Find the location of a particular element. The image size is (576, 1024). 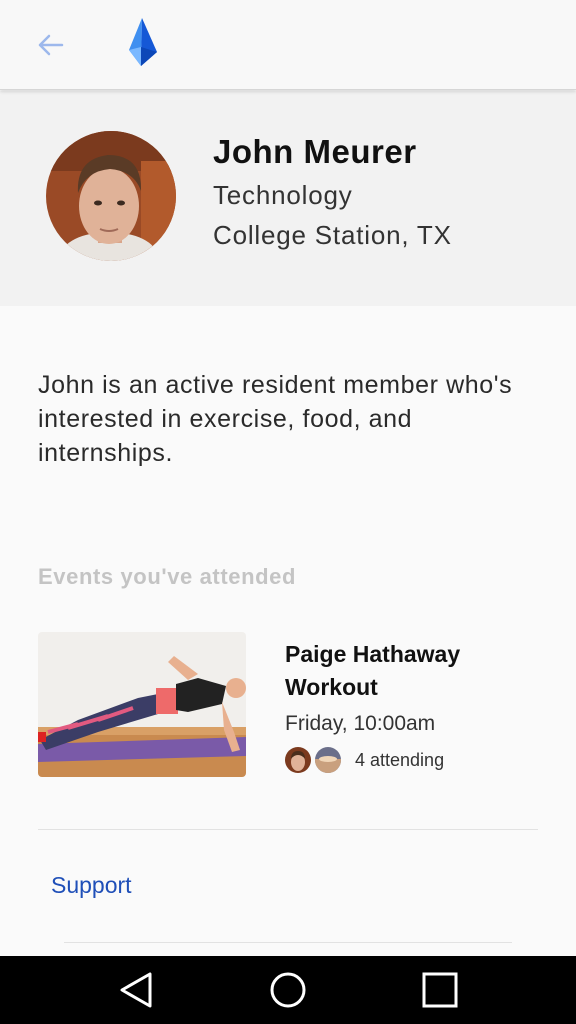

event-title: Paige Hathaway Workout is located at coordinates (373, 670).